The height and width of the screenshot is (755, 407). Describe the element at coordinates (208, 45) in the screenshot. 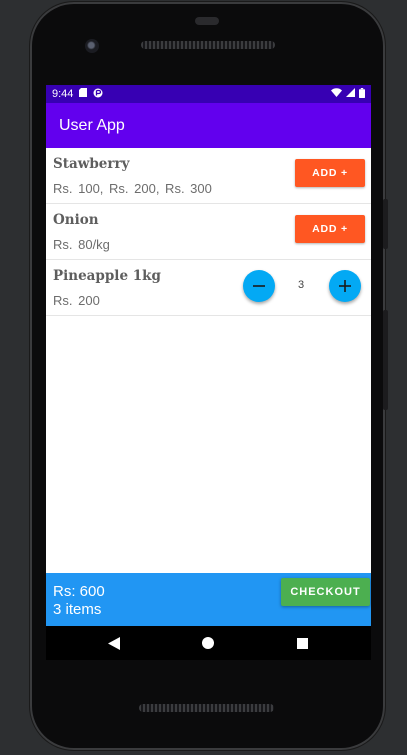

I see `top-speaker-grille` at that location.